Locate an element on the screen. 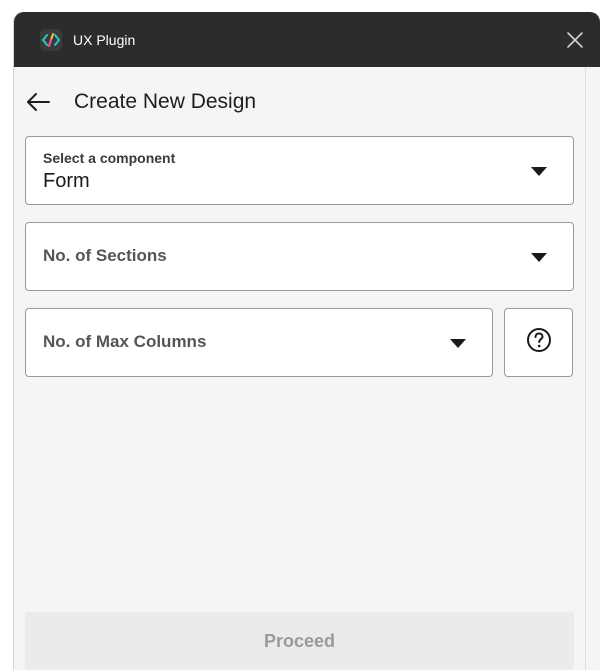 The height and width of the screenshot is (670, 600). close-icon is located at coordinates (575, 40).